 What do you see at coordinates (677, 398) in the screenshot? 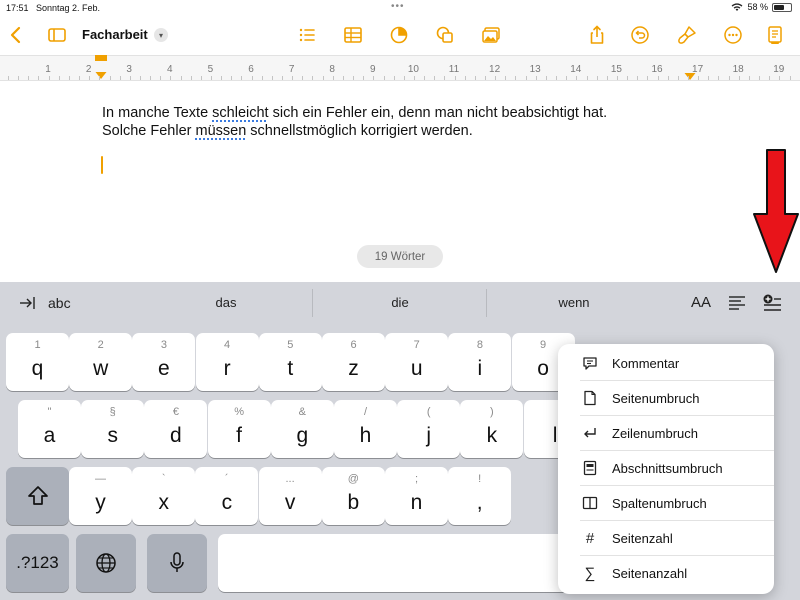
I see `menu-item-seitenumbruch: Seitenumbruch` at bounding box center [677, 398].